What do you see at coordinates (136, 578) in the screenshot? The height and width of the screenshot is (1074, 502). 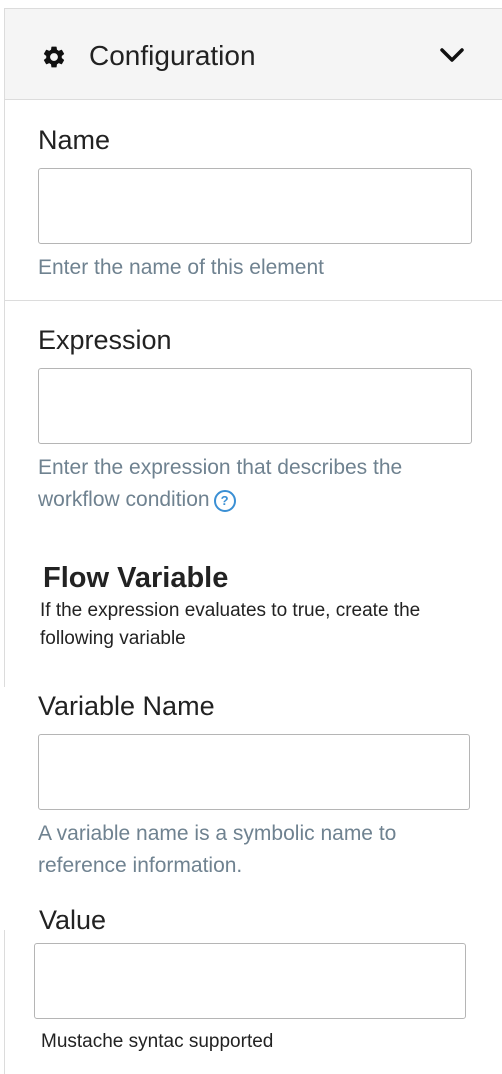 I see `flow-variable-title: Flow Variable` at bounding box center [136, 578].